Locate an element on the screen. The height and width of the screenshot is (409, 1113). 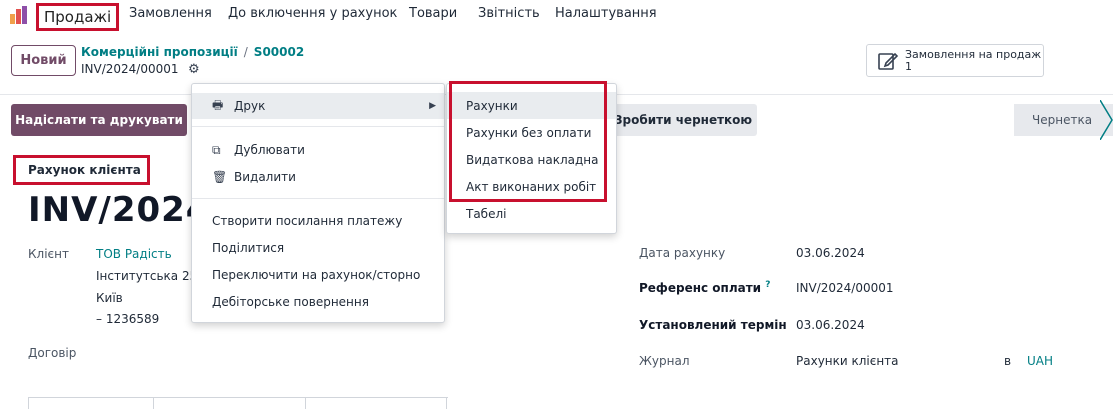
submenu-invoices-without-payment: Рахунки без оплати is located at coordinates (531, 132).